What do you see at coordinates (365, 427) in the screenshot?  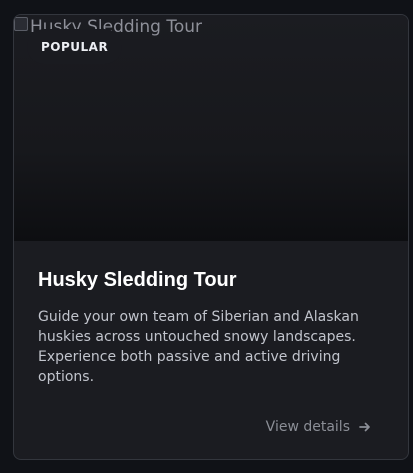 I see `arrow-right-icon` at bounding box center [365, 427].